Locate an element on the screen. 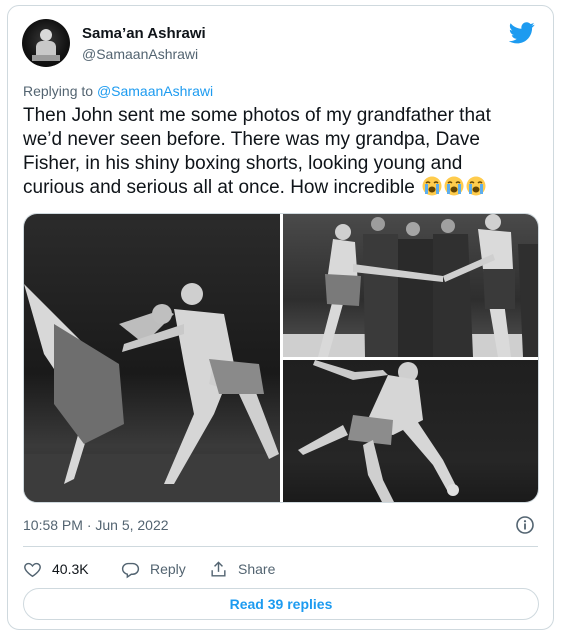  like-button: 40.3K is located at coordinates (56, 569).